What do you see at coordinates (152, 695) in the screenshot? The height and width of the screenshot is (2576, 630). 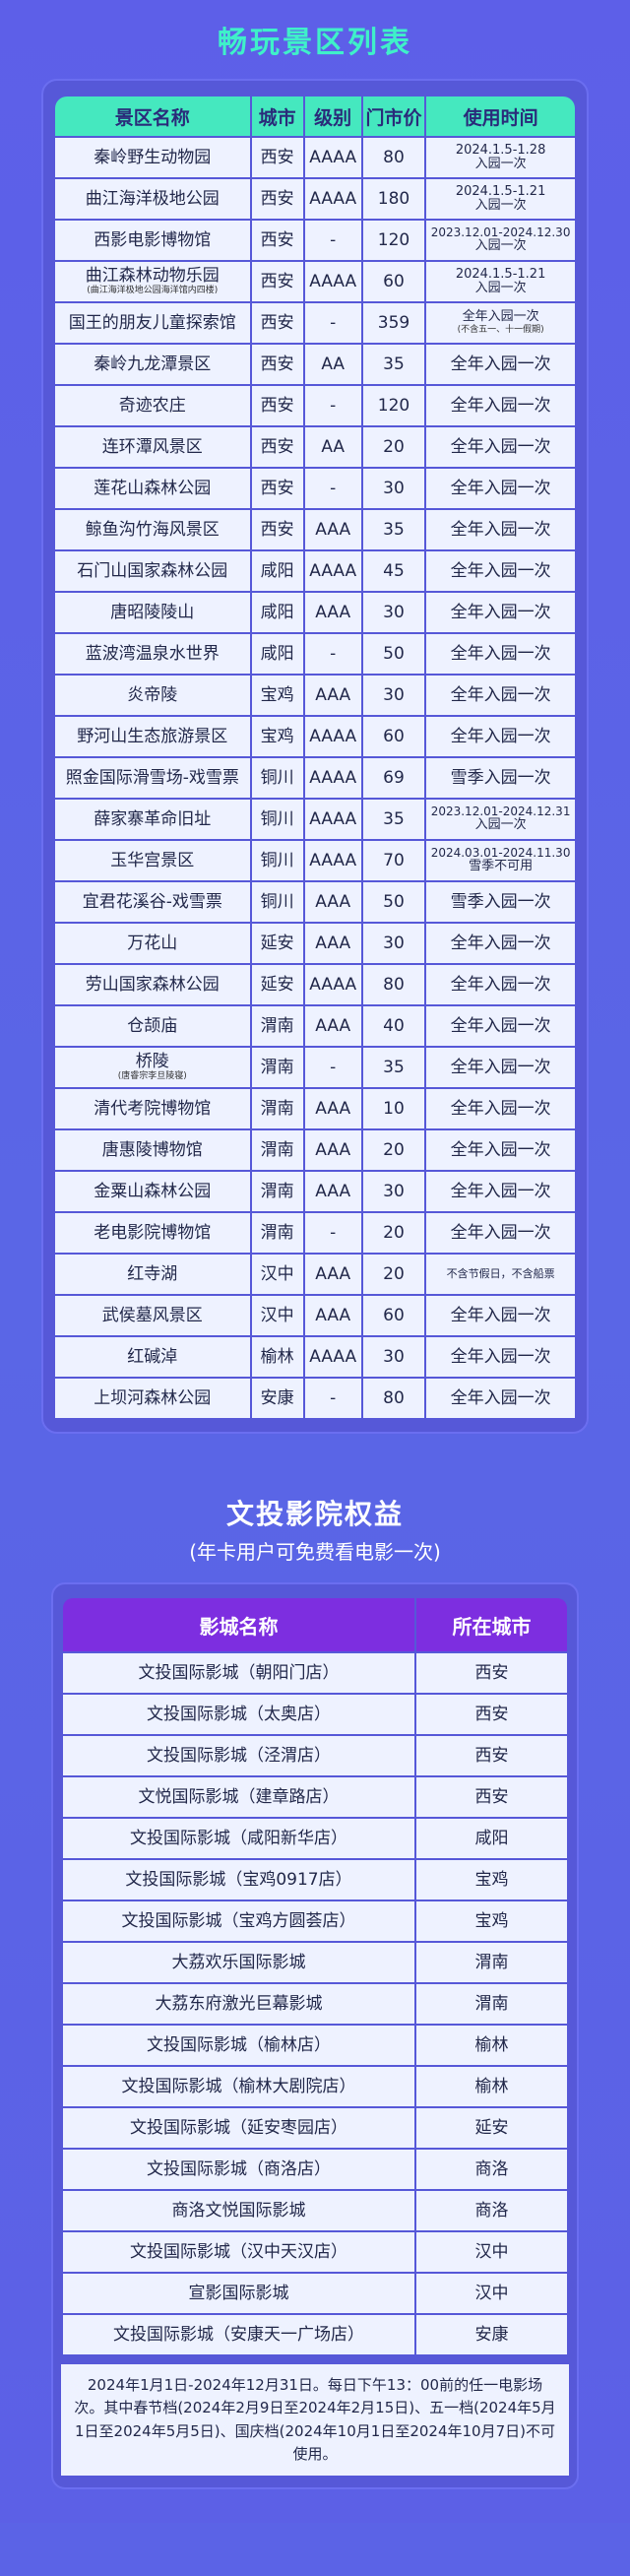 I see `scenic-name-cell: 炎帝陵` at bounding box center [152, 695].